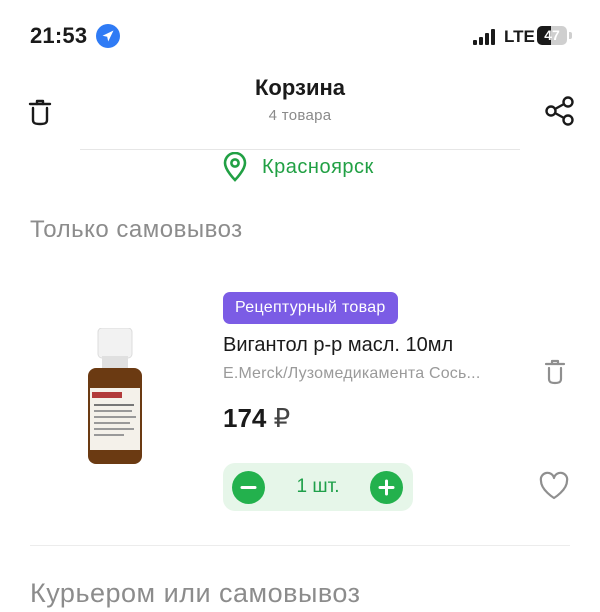 The image size is (600, 612). Describe the element at coordinates (245, 418) in the screenshot. I see `price-value: 174` at that location.